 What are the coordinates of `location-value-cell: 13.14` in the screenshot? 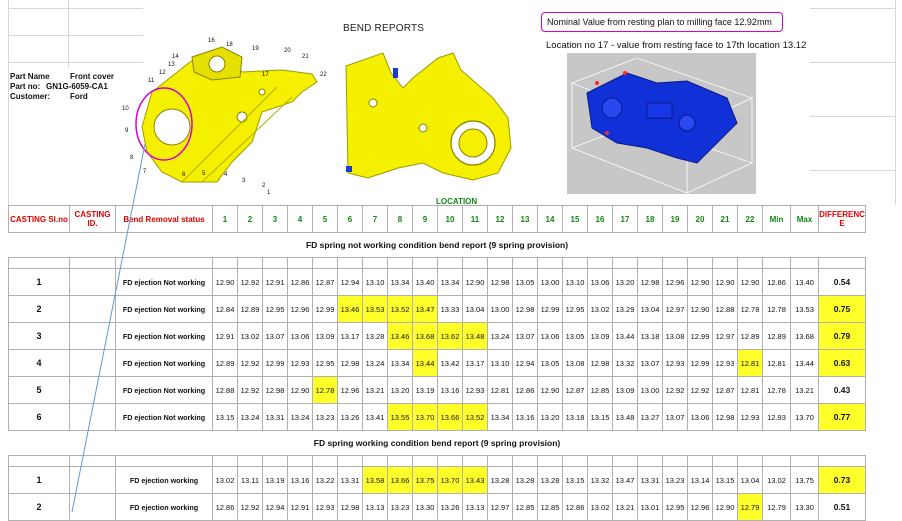 It's located at (700, 480).